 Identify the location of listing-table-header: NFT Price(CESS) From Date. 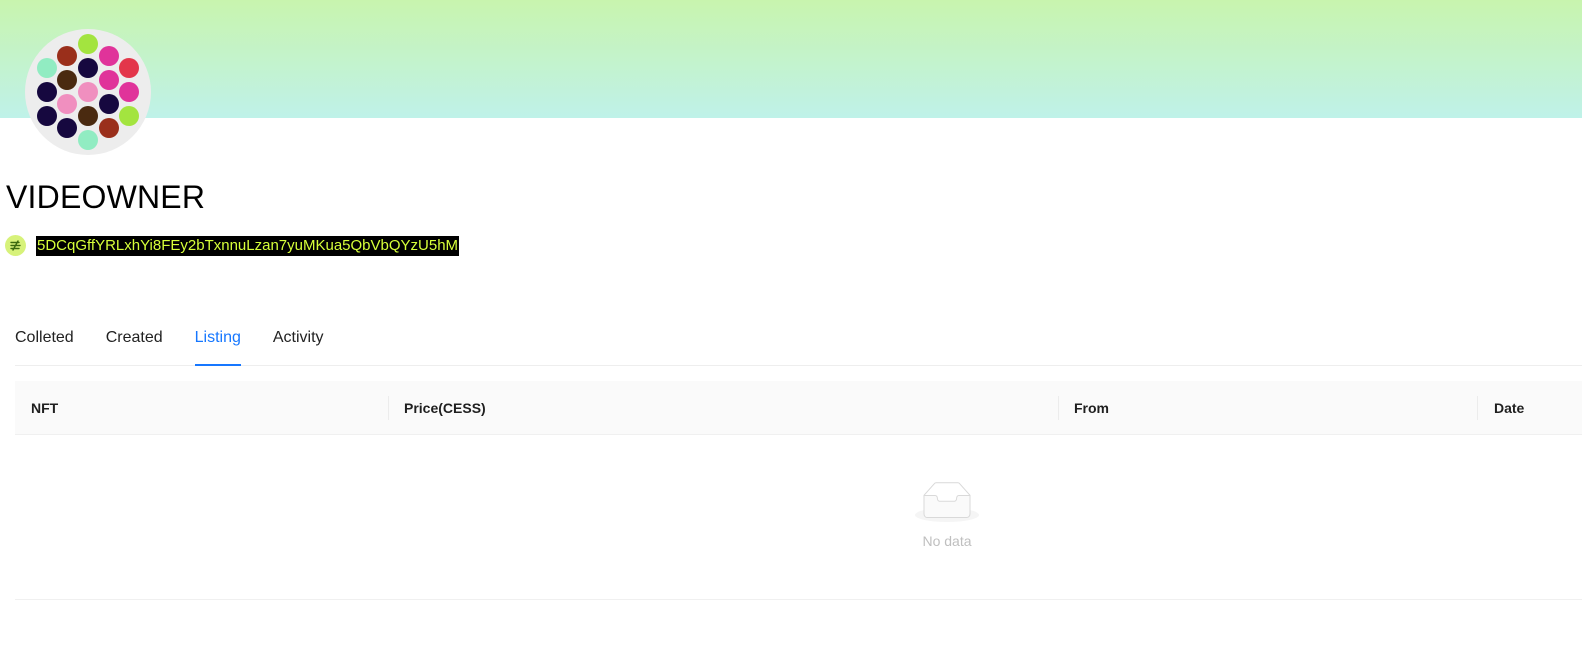
(798, 408).